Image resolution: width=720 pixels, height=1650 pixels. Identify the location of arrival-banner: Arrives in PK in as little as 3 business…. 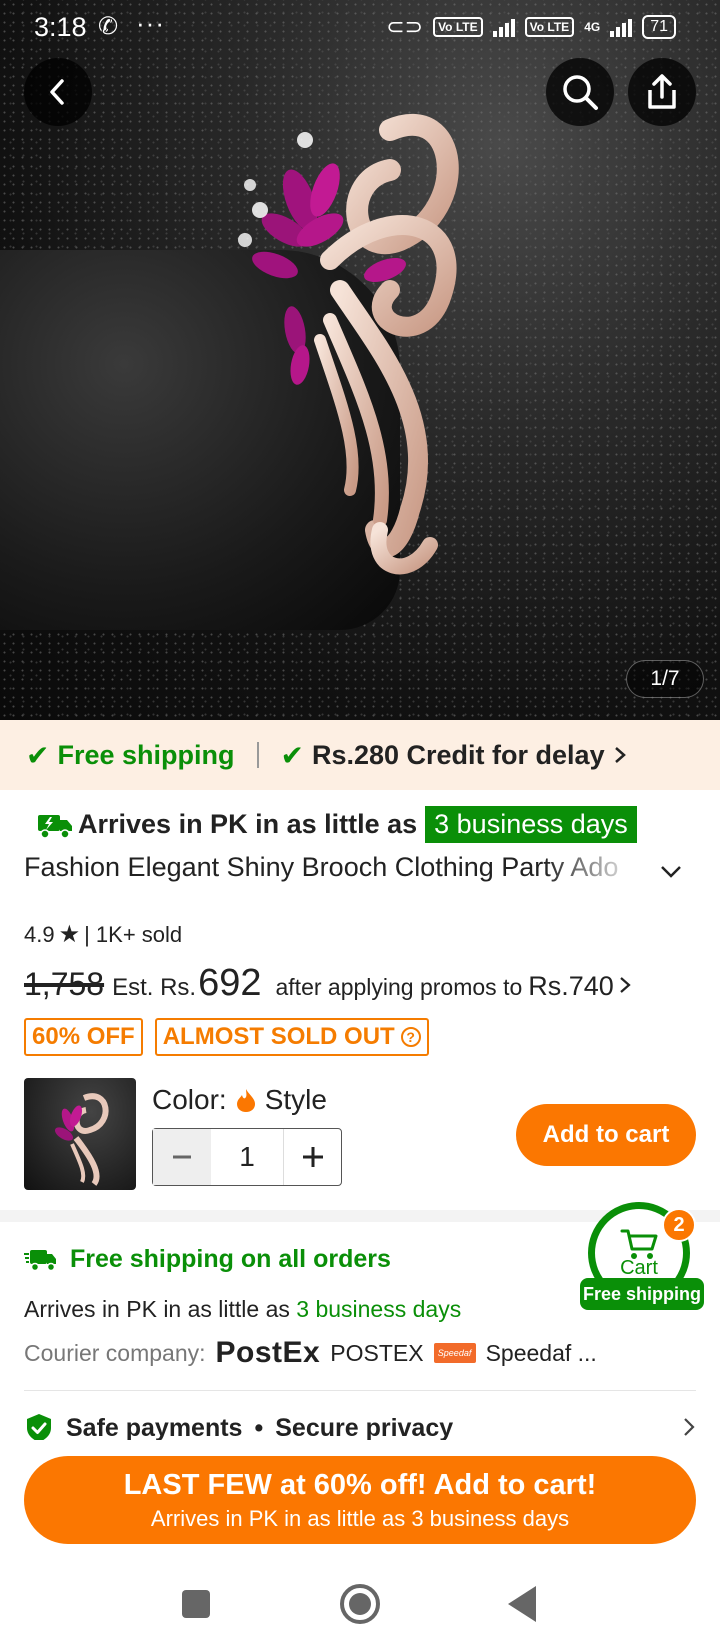
(336, 824).